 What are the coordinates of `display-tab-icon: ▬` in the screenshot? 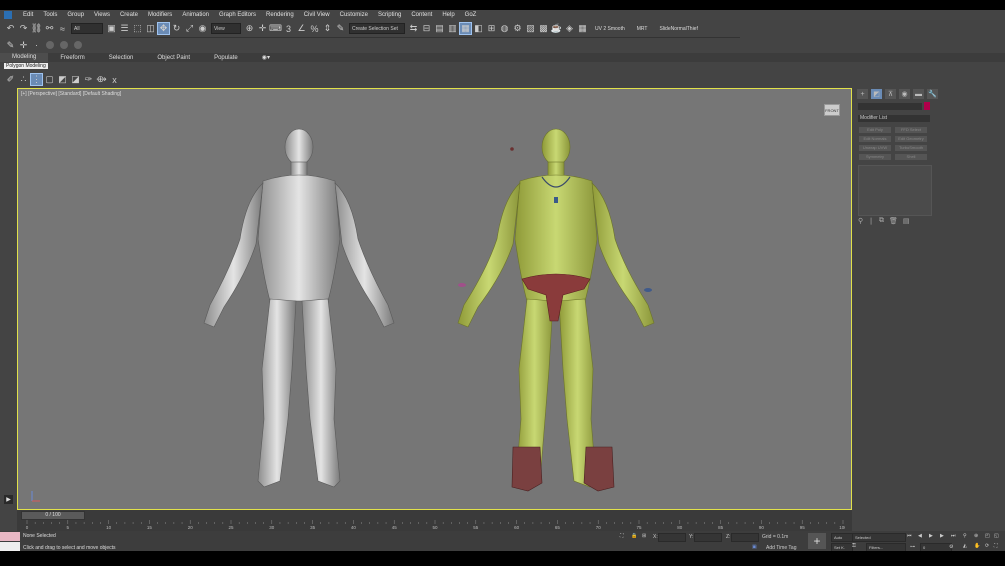 It's located at (918, 94).